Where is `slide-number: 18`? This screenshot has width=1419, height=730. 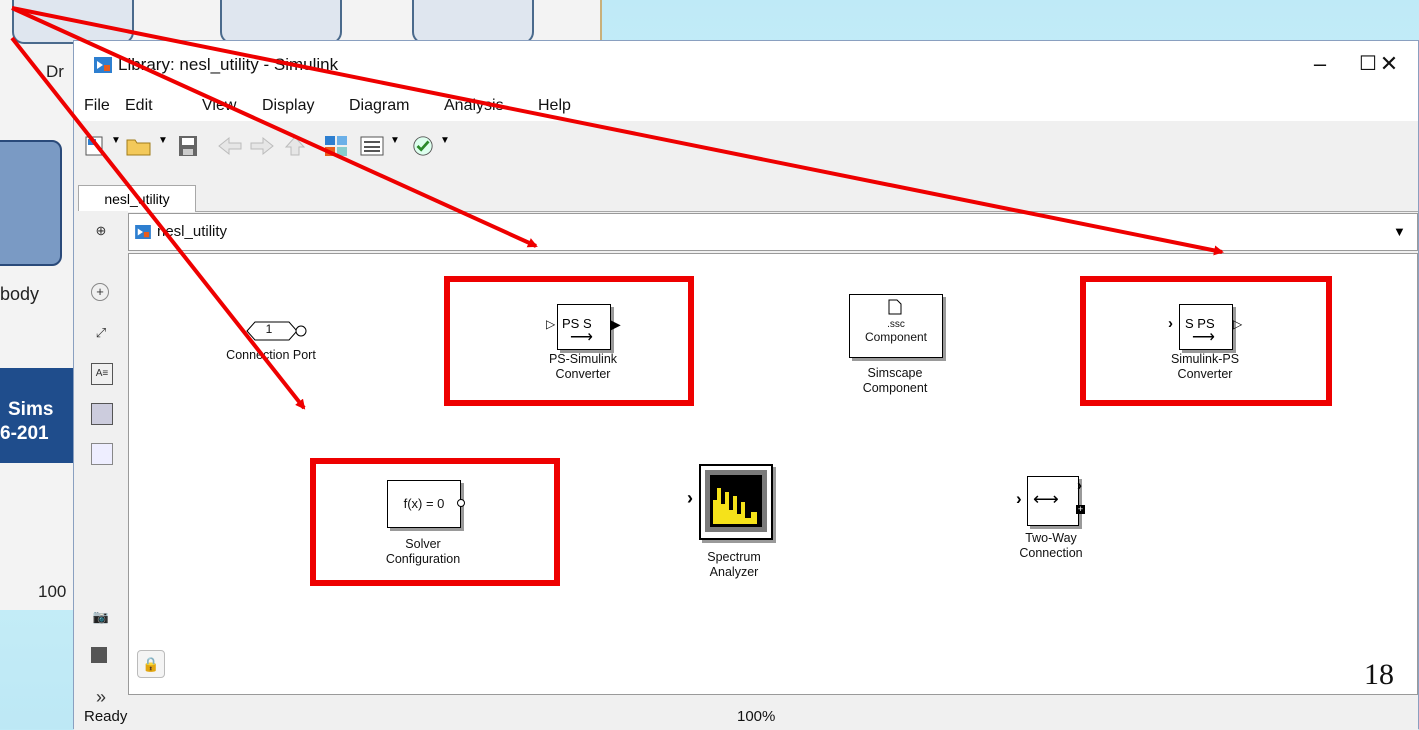 slide-number: 18 is located at coordinates (1379, 674).